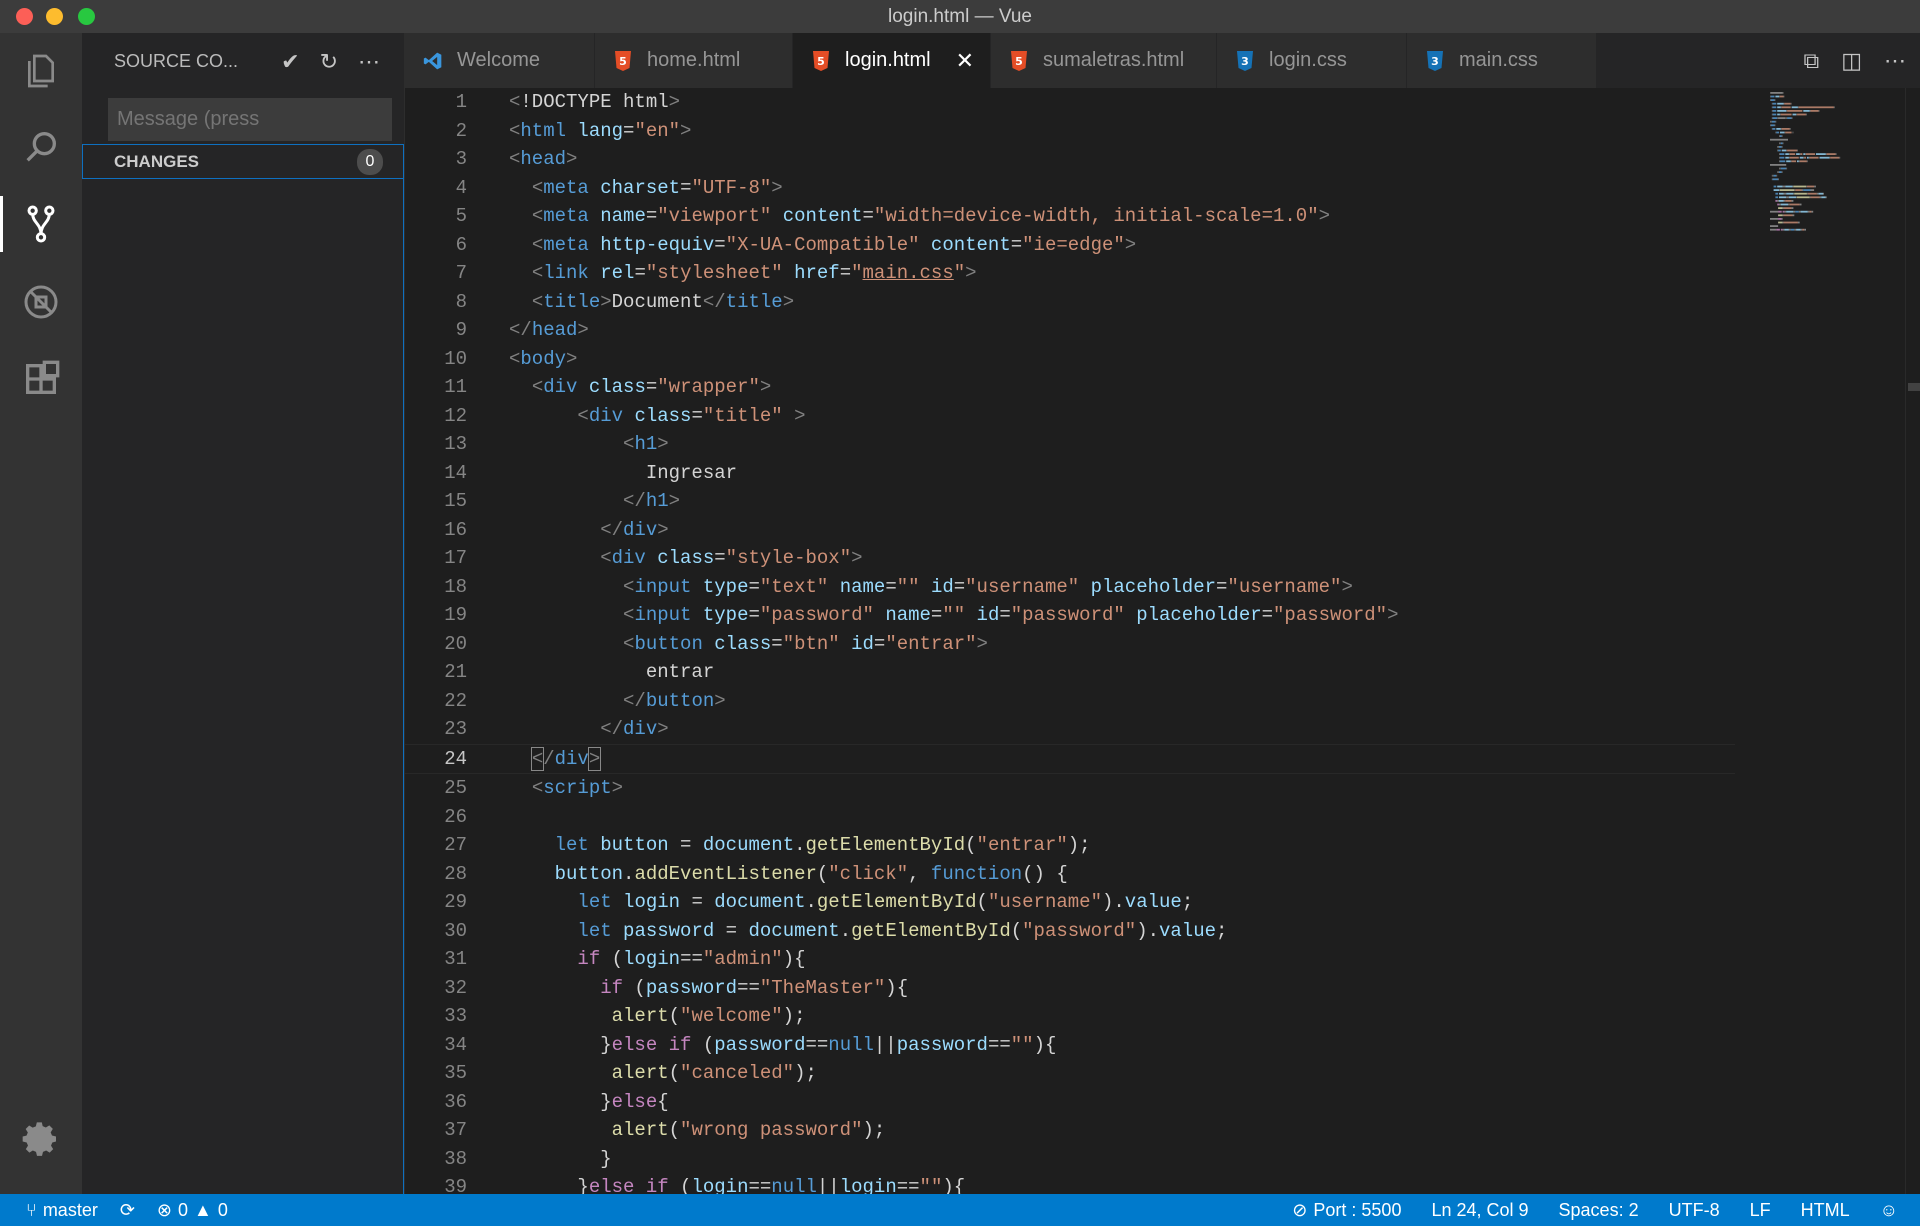  What do you see at coordinates (1070, 1073) in the screenshot?
I see `code-line: 35 alert("canceled");` at bounding box center [1070, 1073].